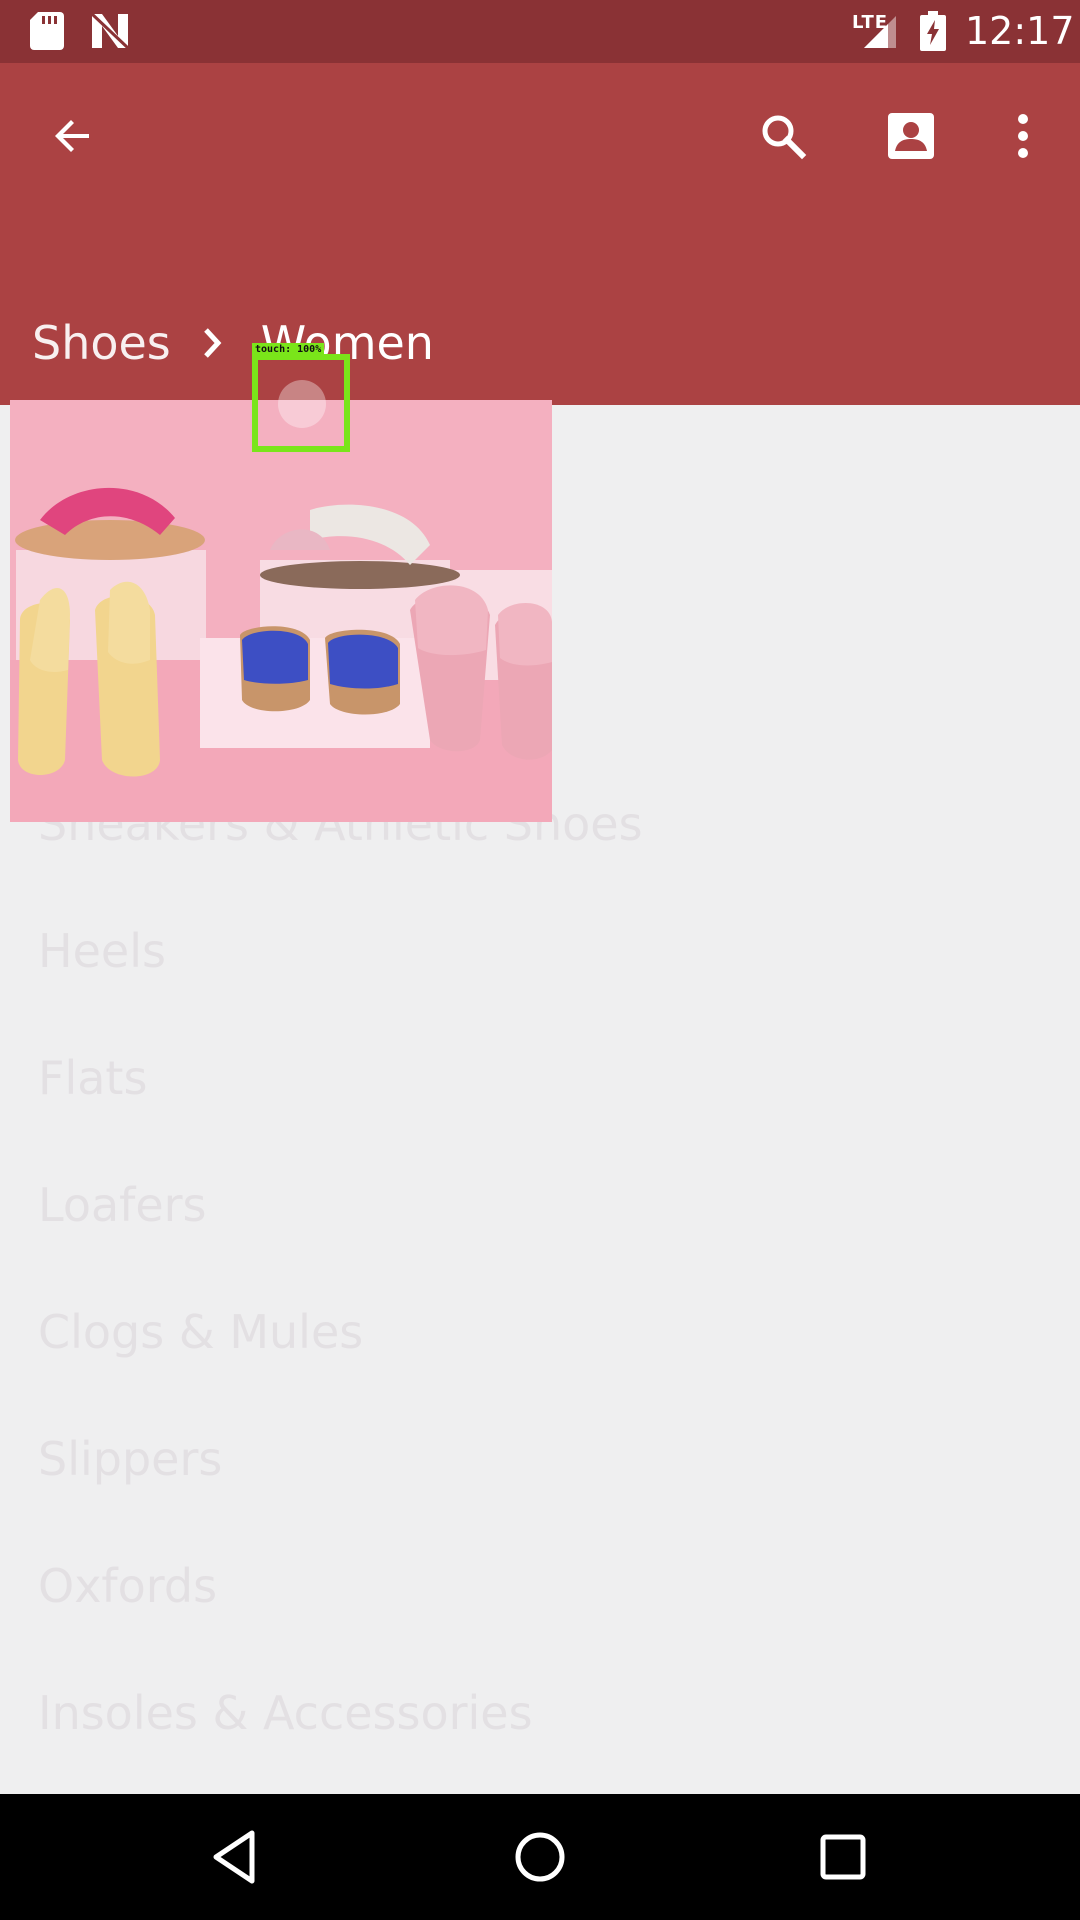 The width and height of the screenshot is (1080, 1920). I want to click on status-clock: 12:17, so click(1020, 31).